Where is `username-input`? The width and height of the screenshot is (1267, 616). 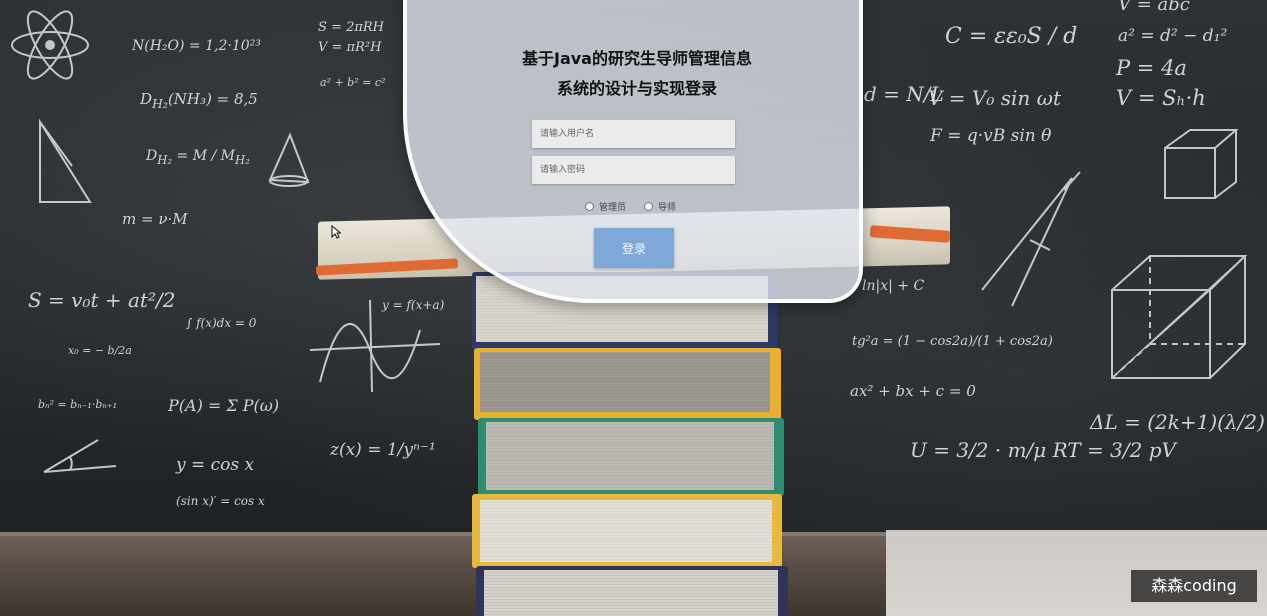 username-input is located at coordinates (633, 134).